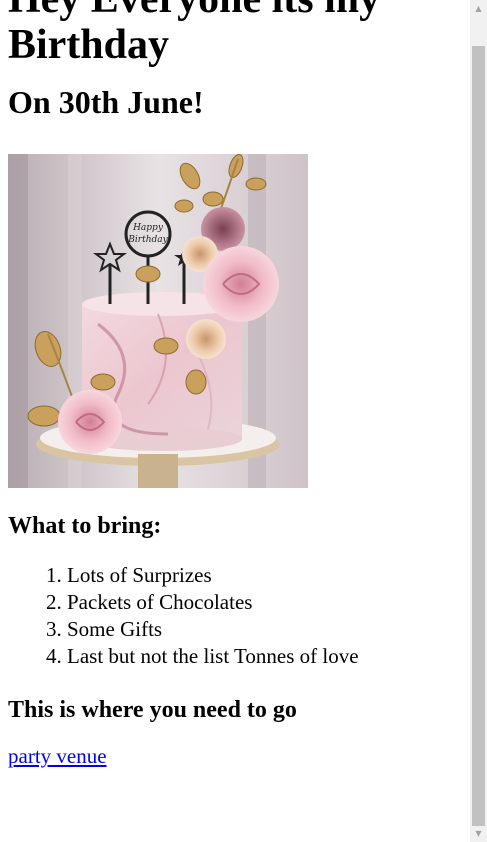 This screenshot has width=487, height=842. Describe the element at coordinates (148, 228) in the screenshot. I see `topper-text-1: Happy` at that location.